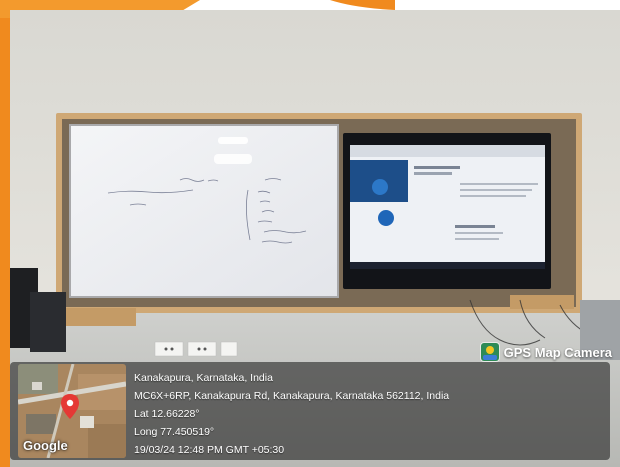 The image size is (620, 467). I want to click on gps-map-camera-header: GPS Map Camera, so click(546, 352).